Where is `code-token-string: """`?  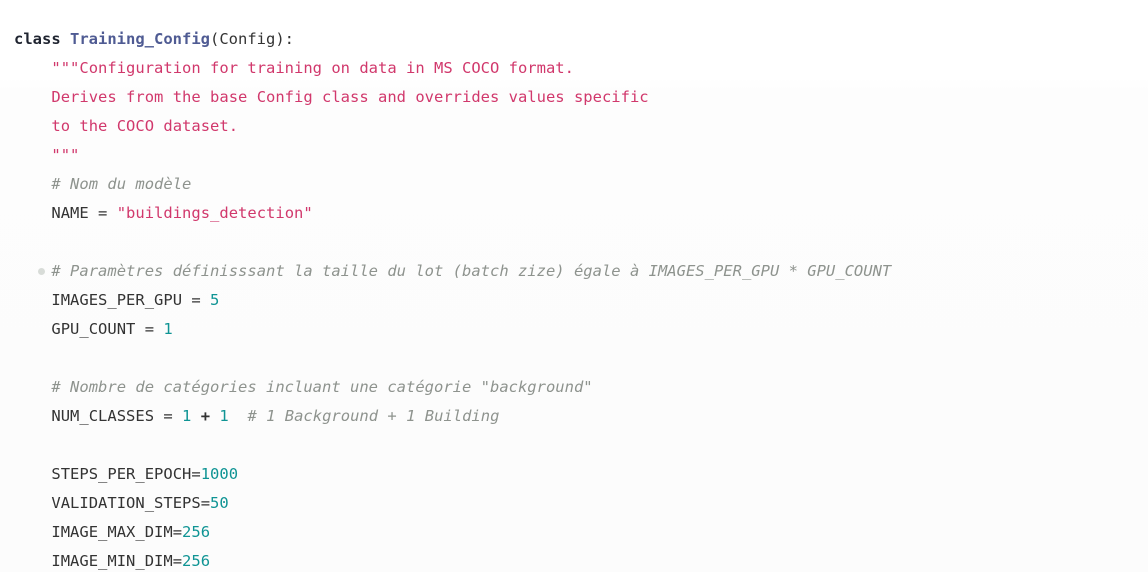
code-token-string: """ is located at coordinates (65, 154).